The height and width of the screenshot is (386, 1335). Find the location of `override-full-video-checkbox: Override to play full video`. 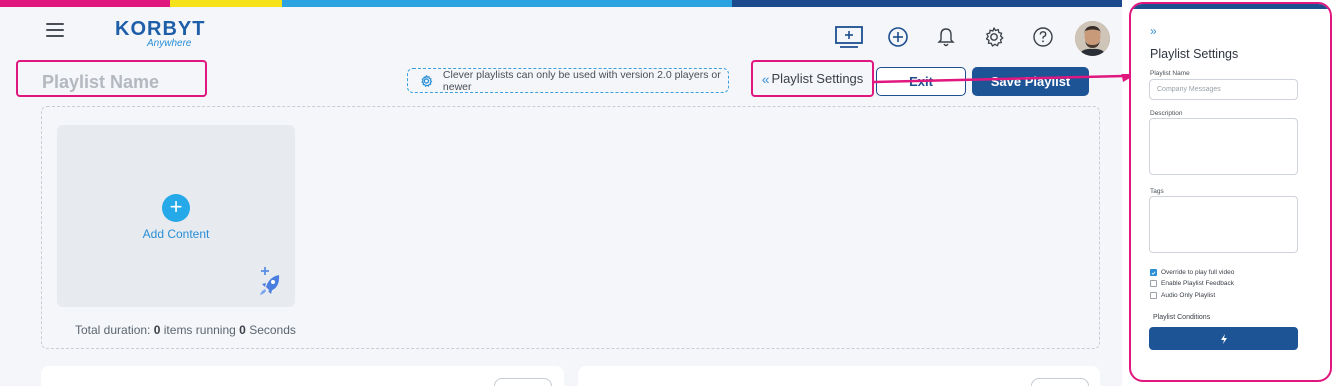

override-full-video-checkbox: Override to play full video is located at coordinates (1192, 272).